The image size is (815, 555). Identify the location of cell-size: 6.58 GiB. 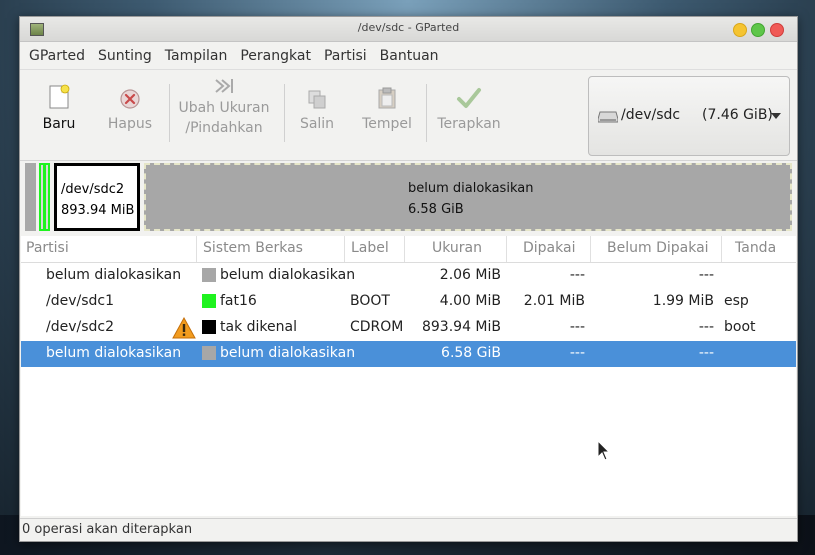
(471, 353).